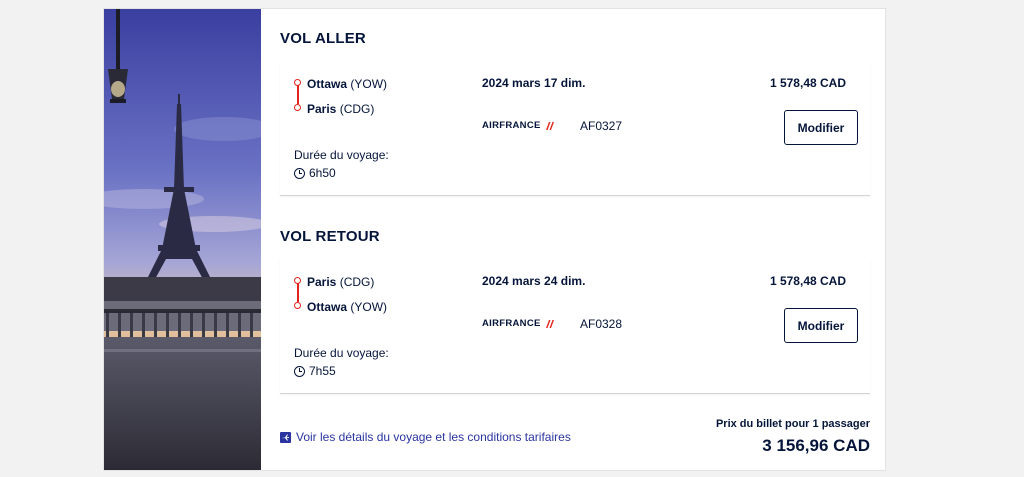 The height and width of the screenshot is (477, 1024). What do you see at coordinates (807, 281) in the screenshot?
I see `return-price: 1 578,48 CAD` at bounding box center [807, 281].